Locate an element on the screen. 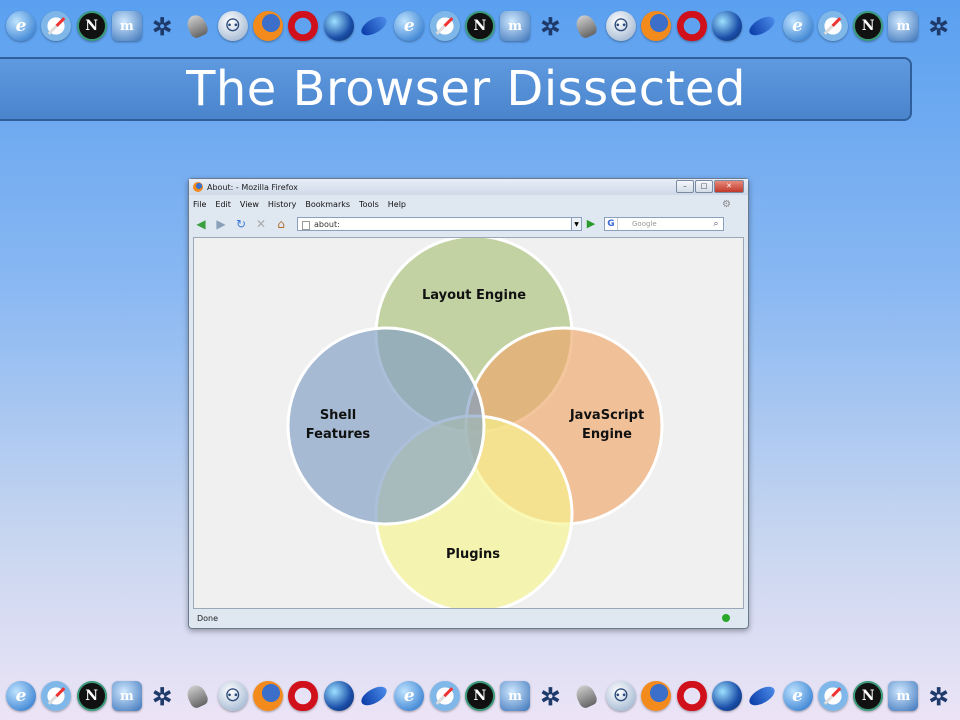 The height and width of the screenshot is (720, 960). window-controls: – □ ✕ is located at coordinates (710, 186).